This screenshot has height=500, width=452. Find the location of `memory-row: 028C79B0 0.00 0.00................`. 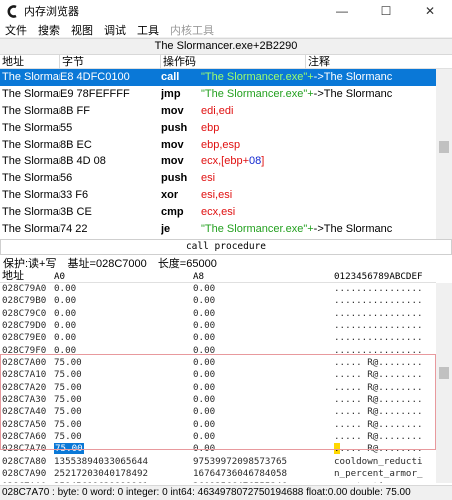

memory-row: 028C79B0 0.00 0.00................ is located at coordinates (218, 301).